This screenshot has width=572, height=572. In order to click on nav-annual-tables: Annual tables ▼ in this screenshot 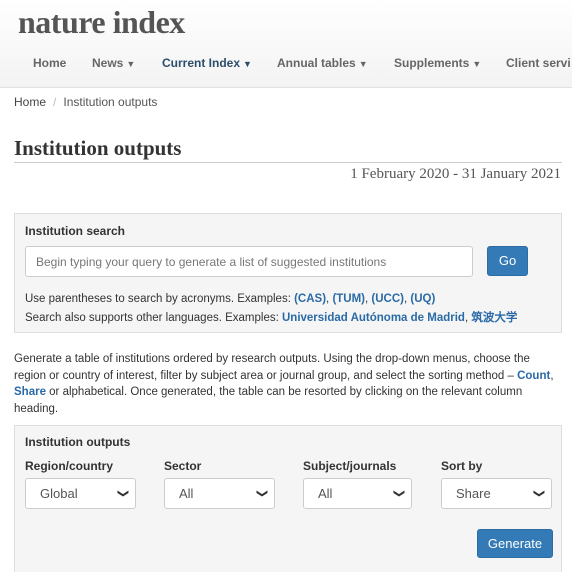, I will do `click(322, 63)`.